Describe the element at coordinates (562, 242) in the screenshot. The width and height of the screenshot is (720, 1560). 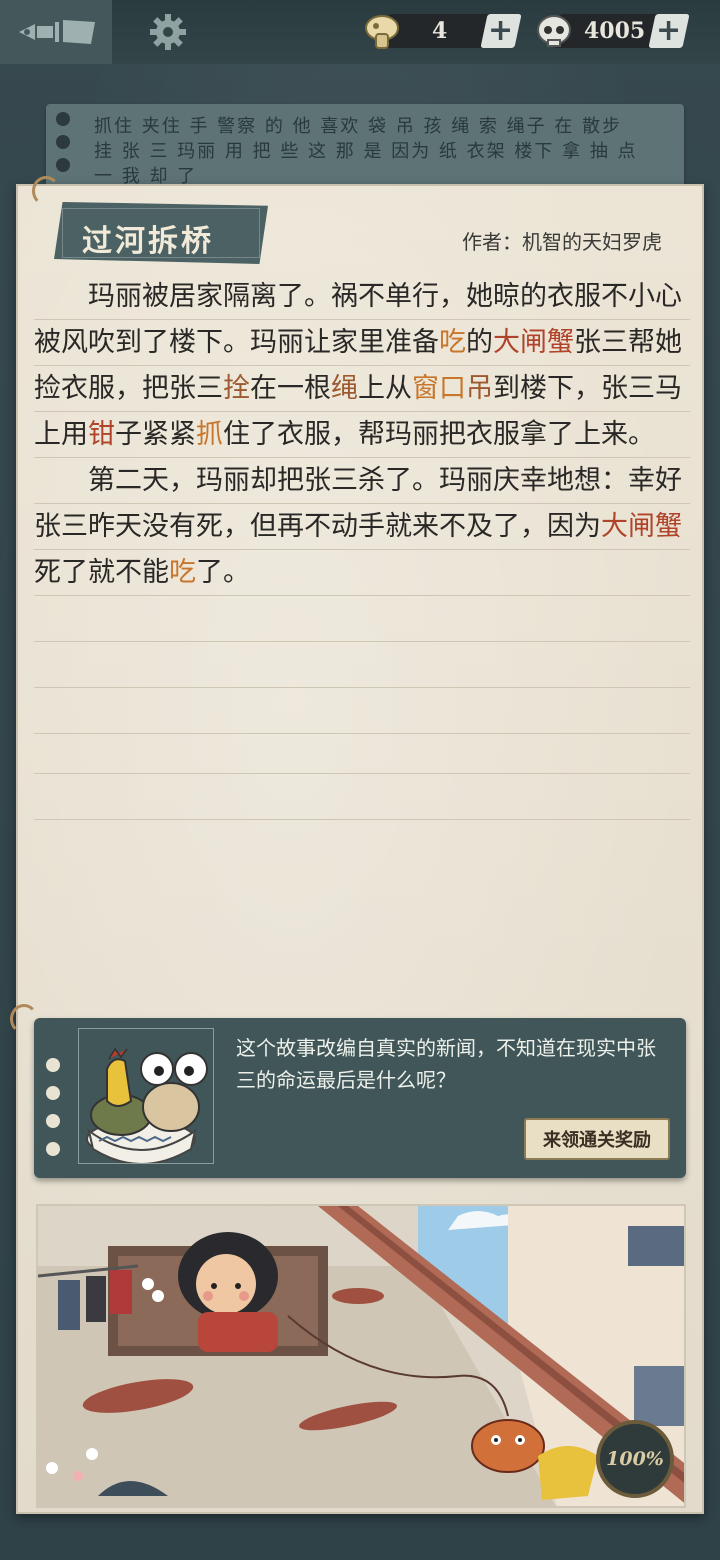
I see `story-author: 作者：机智的天妇罗虎` at that location.